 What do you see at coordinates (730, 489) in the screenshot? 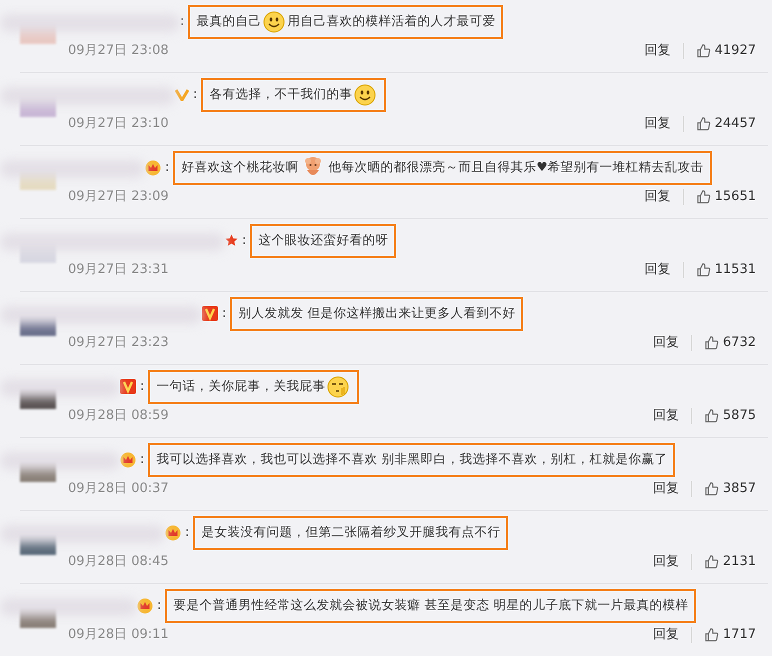
I see `like-button: 3857` at bounding box center [730, 489].